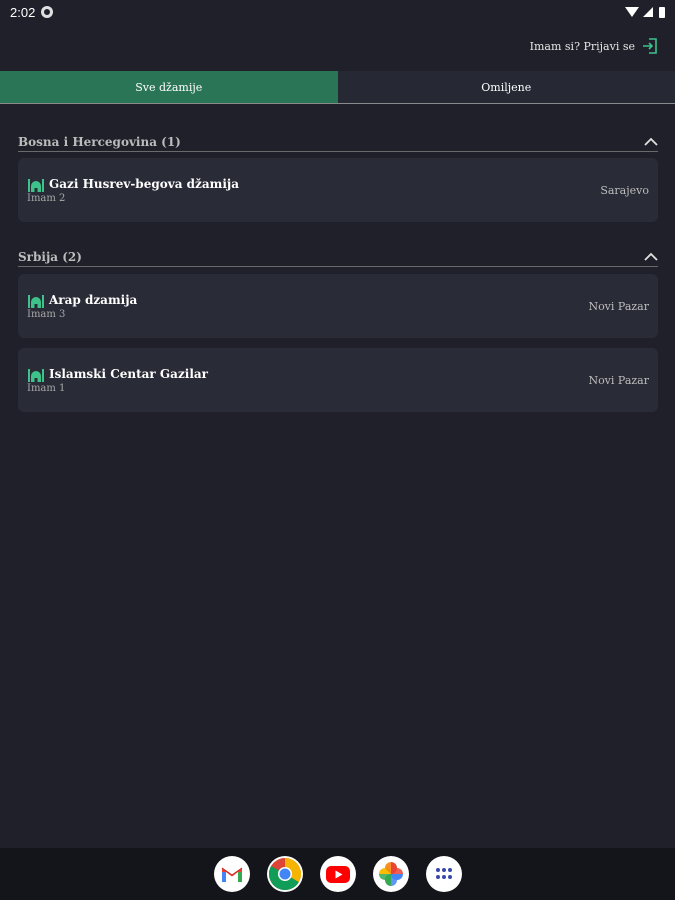  I want to click on wifi-icon, so click(632, 12).